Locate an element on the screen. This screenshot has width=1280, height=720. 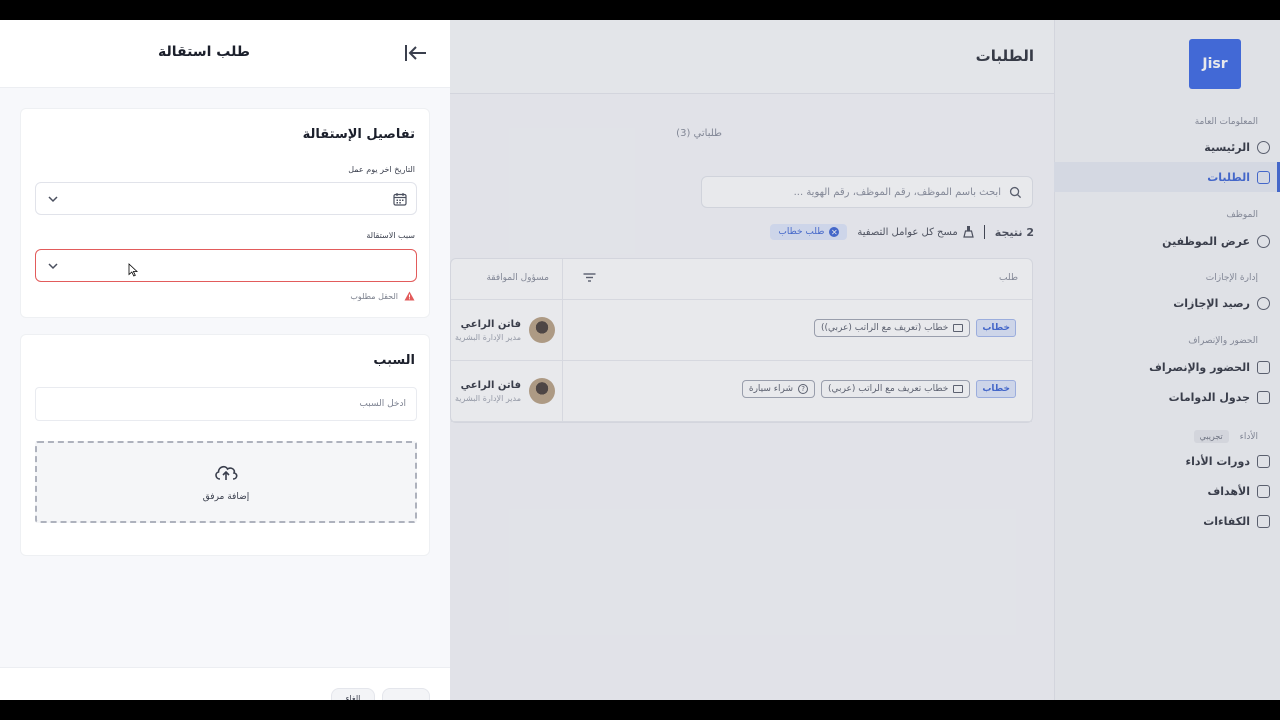
drawer-footer: الغاء is located at coordinates (225, 683).